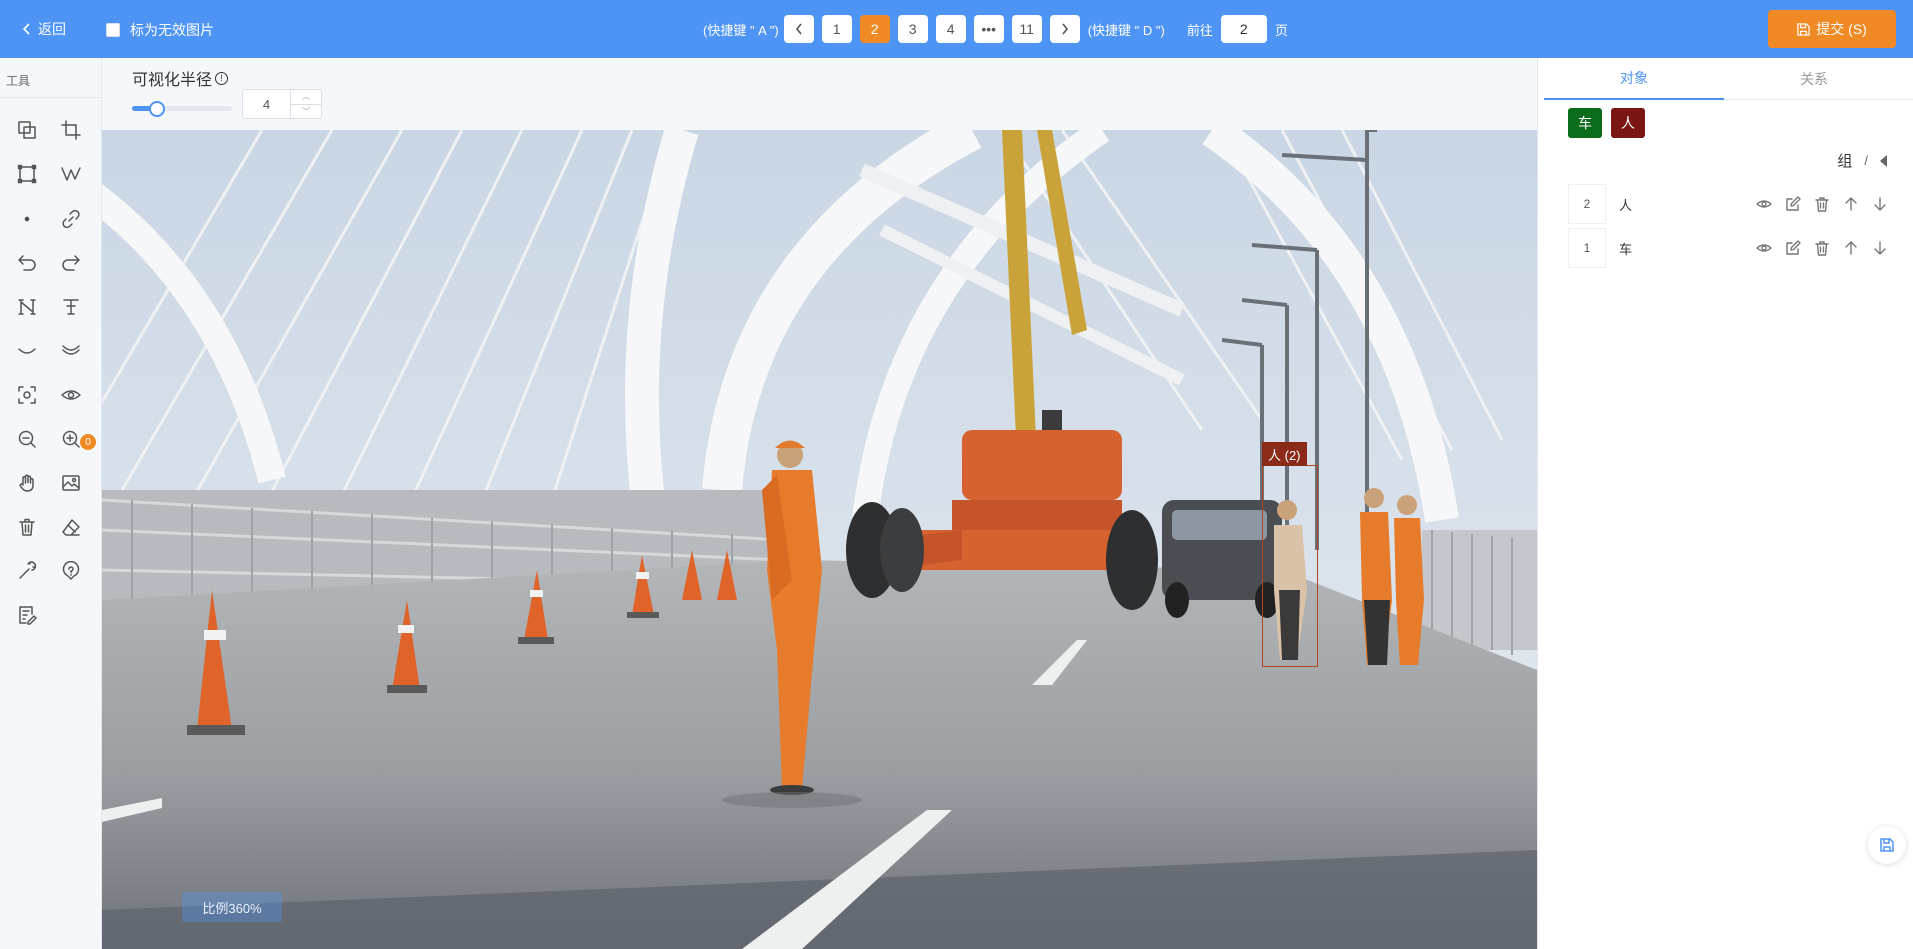 The width and height of the screenshot is (1913, 949). What do you see at coordinates (182, 109) in the screenshot?
I see `radius-slider` at bounding box center [182, 109].